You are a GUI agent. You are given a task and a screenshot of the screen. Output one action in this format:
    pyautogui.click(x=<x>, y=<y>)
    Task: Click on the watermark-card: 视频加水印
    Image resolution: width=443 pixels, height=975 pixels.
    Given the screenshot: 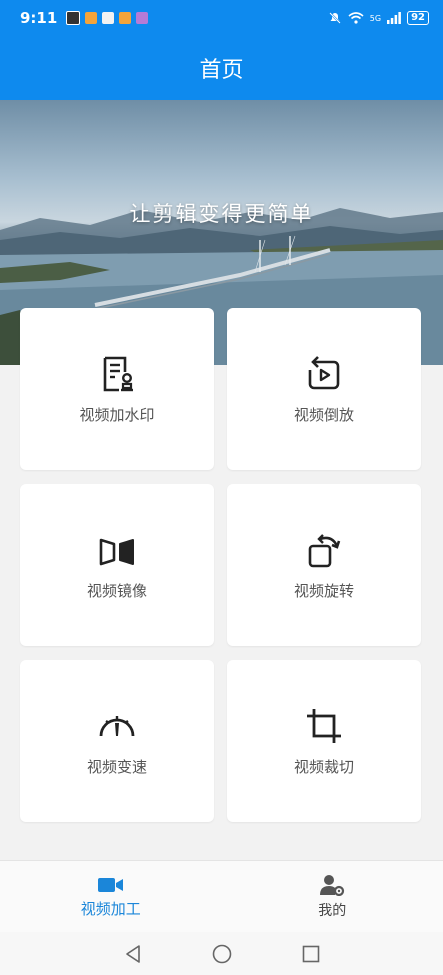 What is the action you would take?
    pyautogui.click(x=117, y=389)
    